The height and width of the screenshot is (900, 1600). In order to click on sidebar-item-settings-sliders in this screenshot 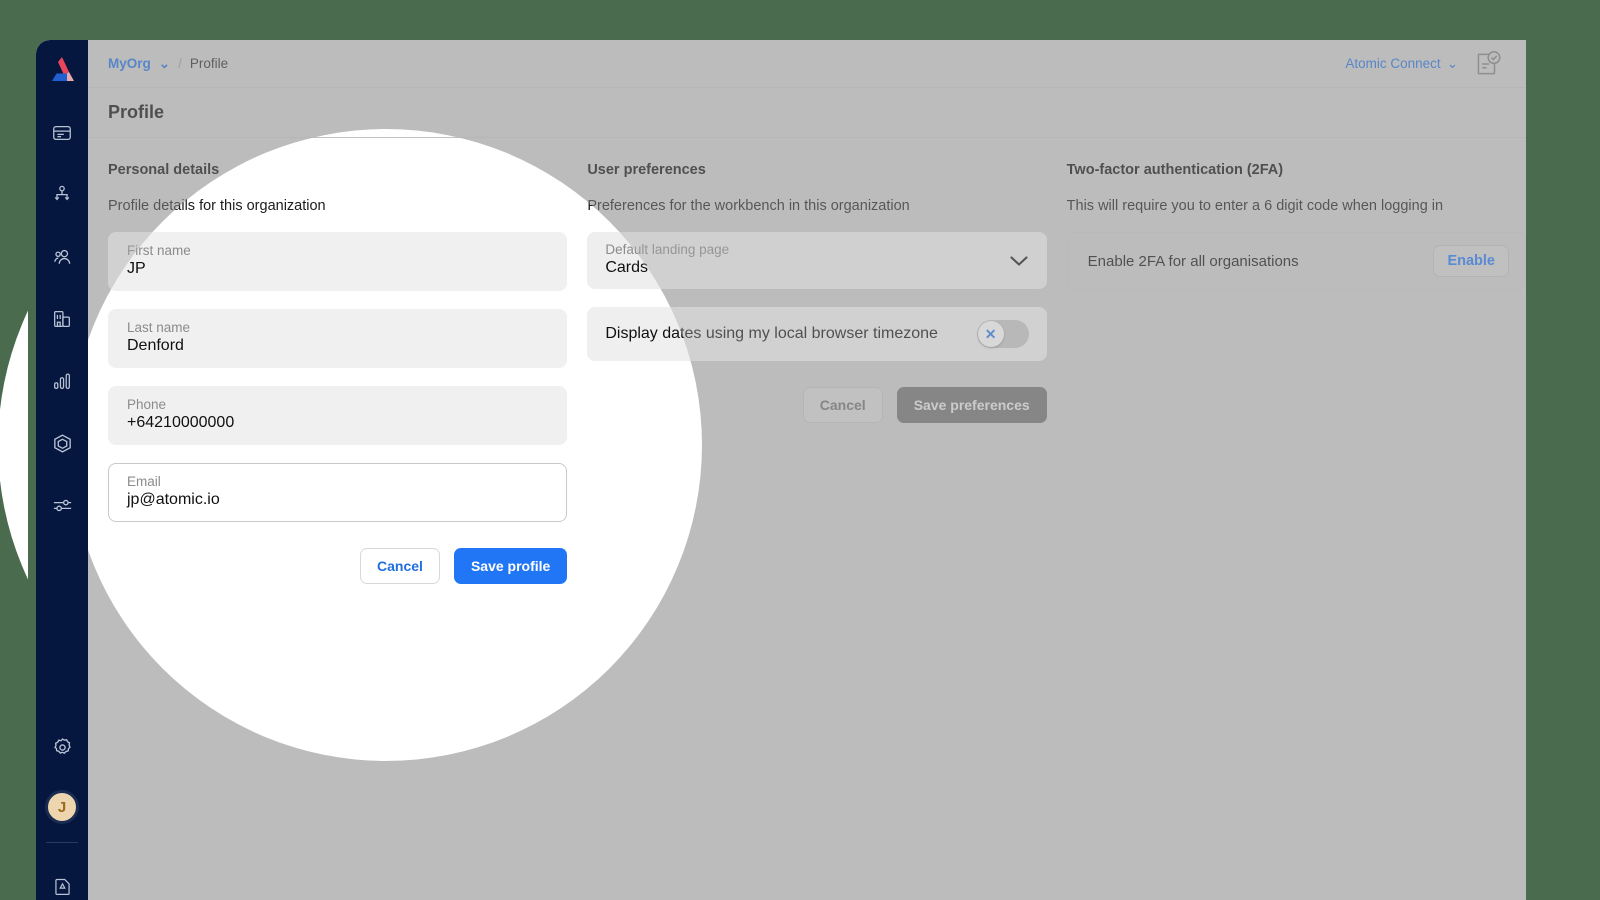, I will do `click(62, 505)`.